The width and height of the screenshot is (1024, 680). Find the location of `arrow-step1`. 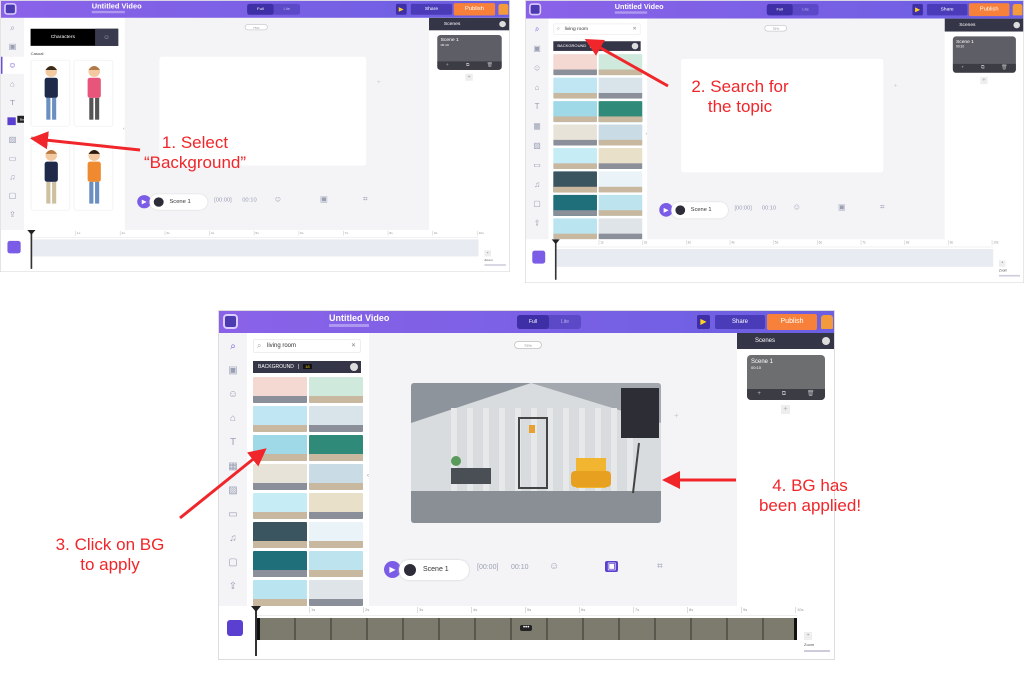

arrow-step1 is located at coordinates (85, 141).